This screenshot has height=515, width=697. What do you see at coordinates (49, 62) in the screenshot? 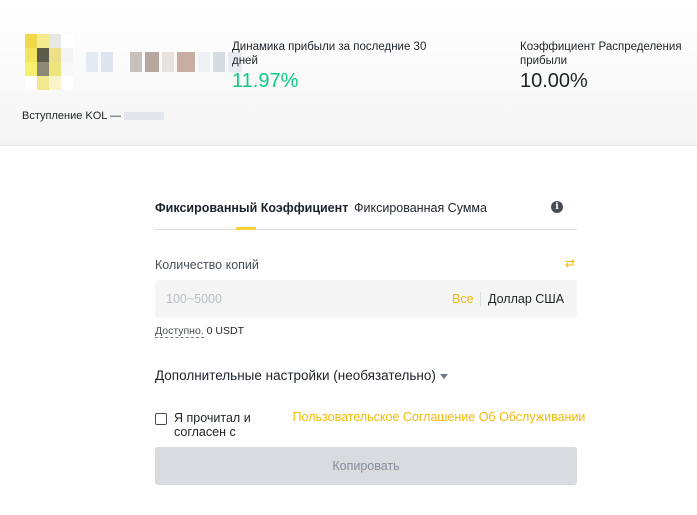
I see `avatar` at bounding box center [49, 62].